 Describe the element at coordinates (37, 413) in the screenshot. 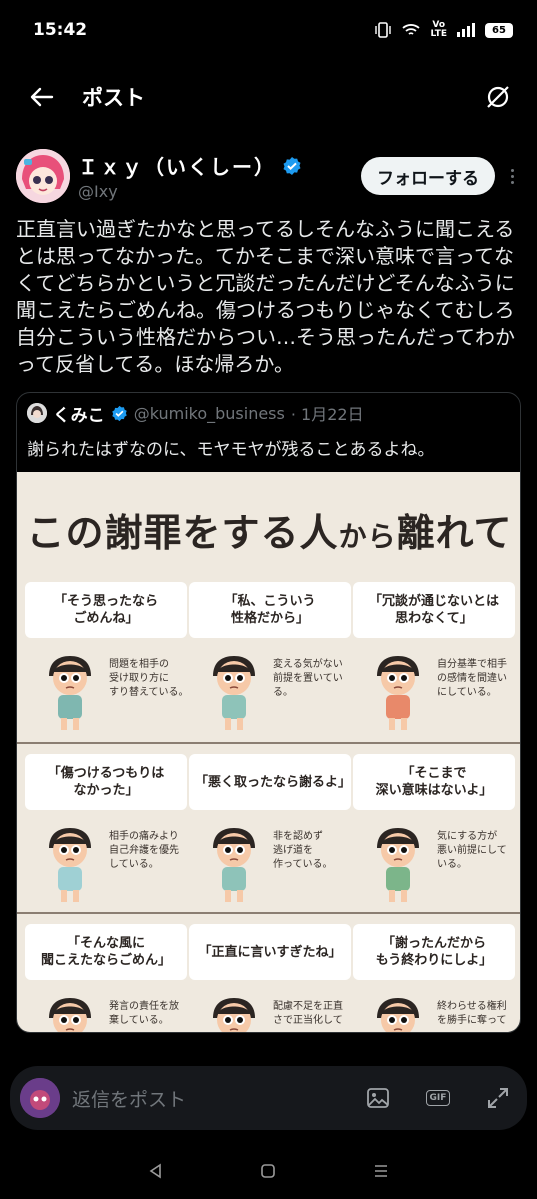

I see `quoted-author-avatar` at that location.